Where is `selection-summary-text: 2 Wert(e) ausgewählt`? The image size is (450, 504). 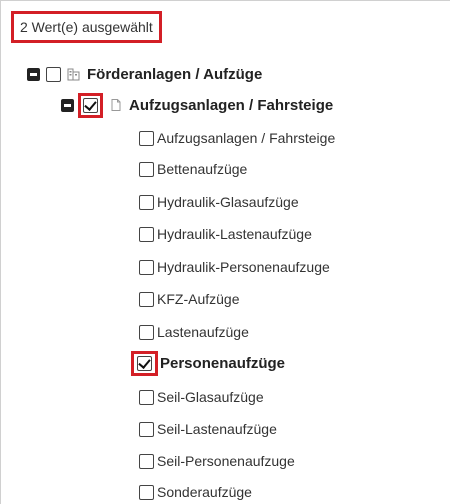 selection-summary-text: 2 Wert(e) ausgewählt is located at coordinates (86, 27).